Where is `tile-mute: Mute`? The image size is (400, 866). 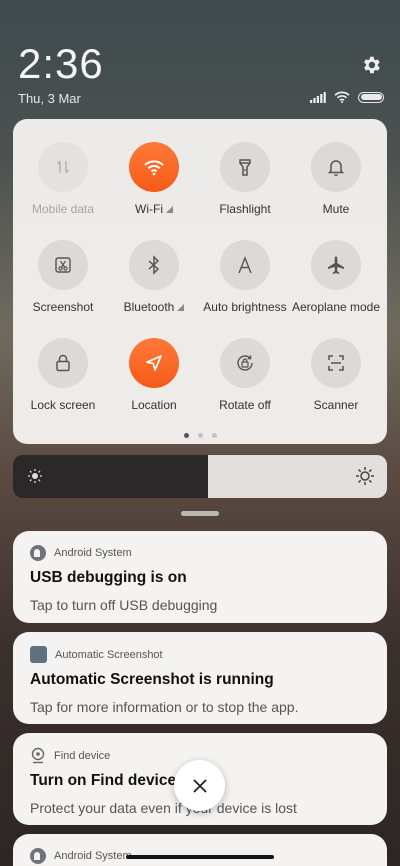
tile-mute: Mute is located at coordinates (336, 179).